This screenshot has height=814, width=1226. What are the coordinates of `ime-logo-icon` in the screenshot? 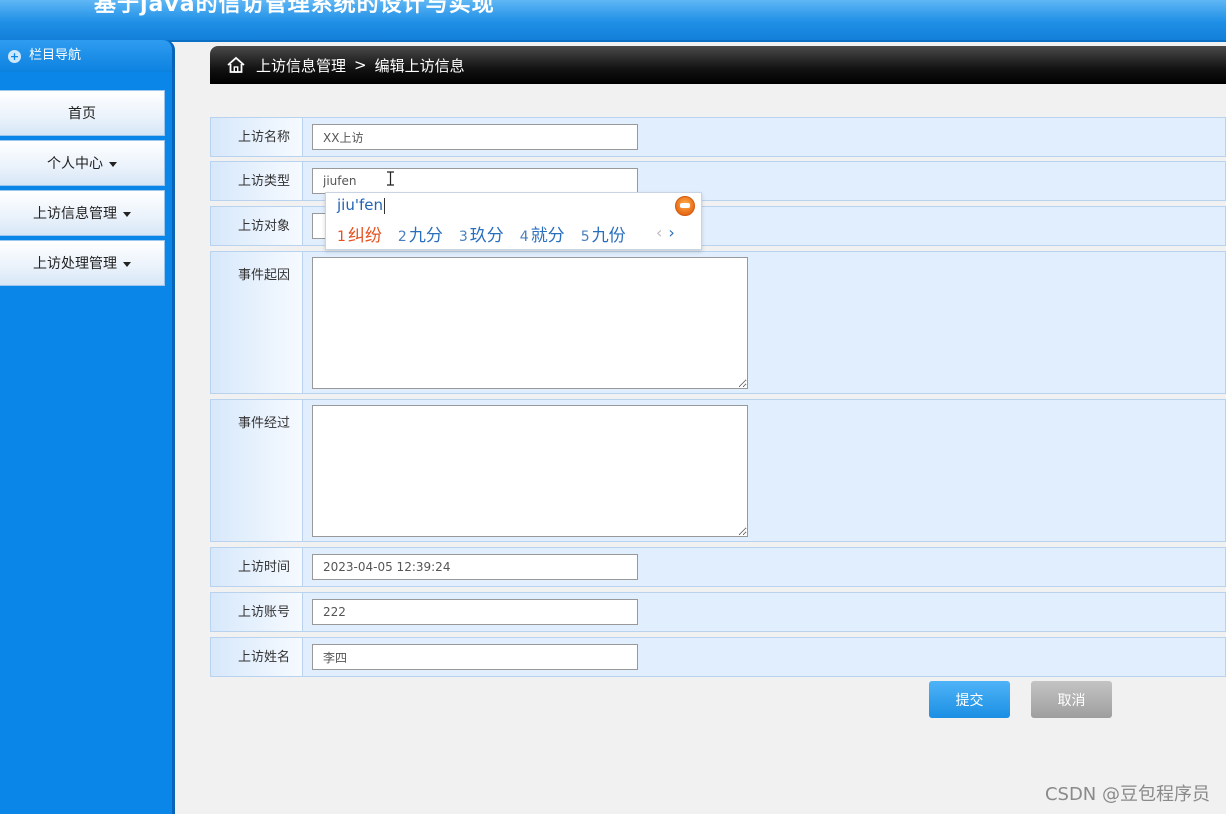 It's located at (685, 206).